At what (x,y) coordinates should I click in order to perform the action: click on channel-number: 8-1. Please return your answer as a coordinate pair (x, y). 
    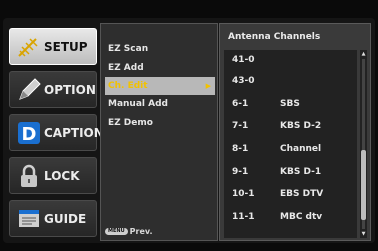
    Looking at the image, I should click on (240, 149).